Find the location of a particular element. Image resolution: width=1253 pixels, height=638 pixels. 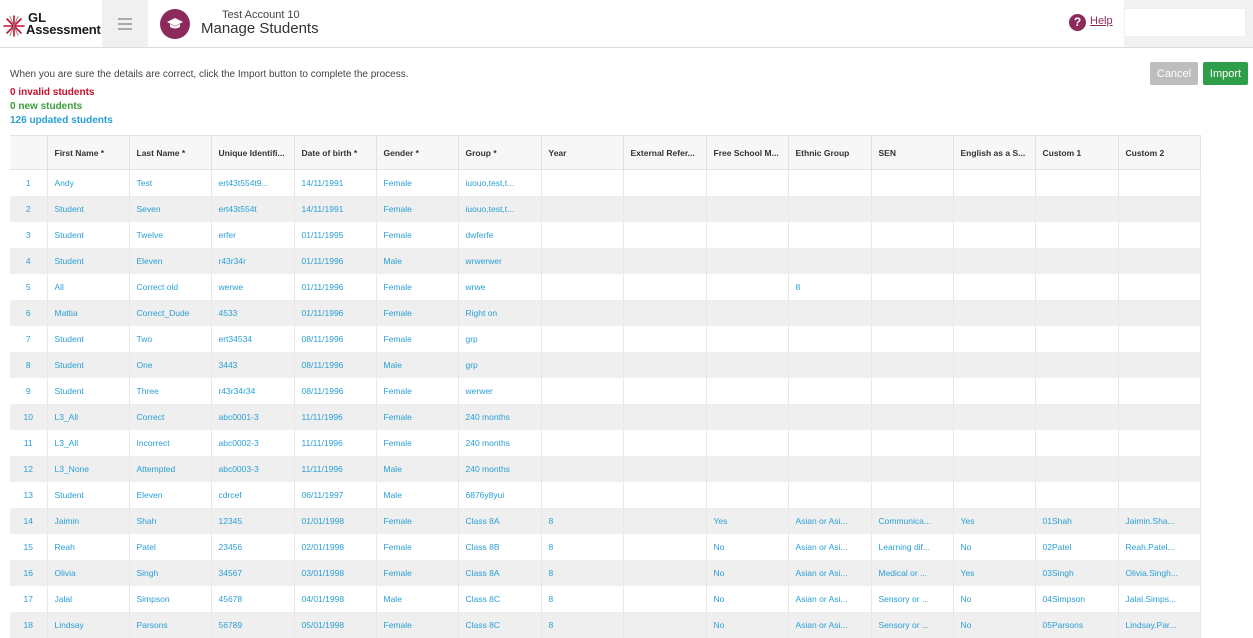

table-cell: Three is located at coordinates (170, 390).